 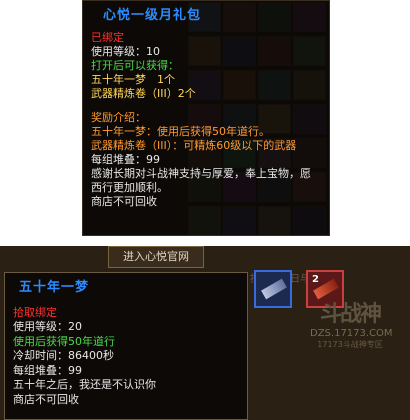 I want to click on content-item: 五十年一梦 1个, so click(x=133, y=79).